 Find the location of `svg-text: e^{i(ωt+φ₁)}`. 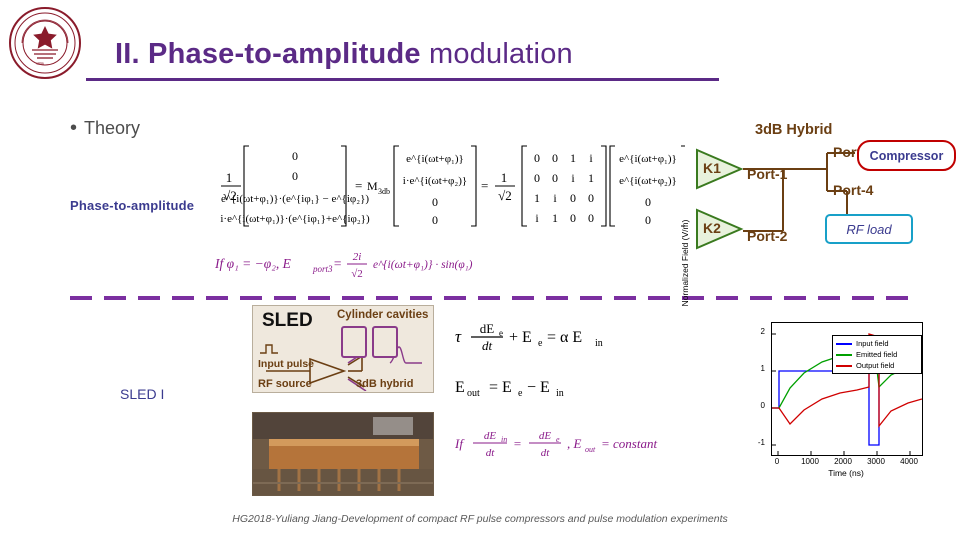

svg-text: e^{i(ωt+φ₁)} is located at coordinates (435, 159).